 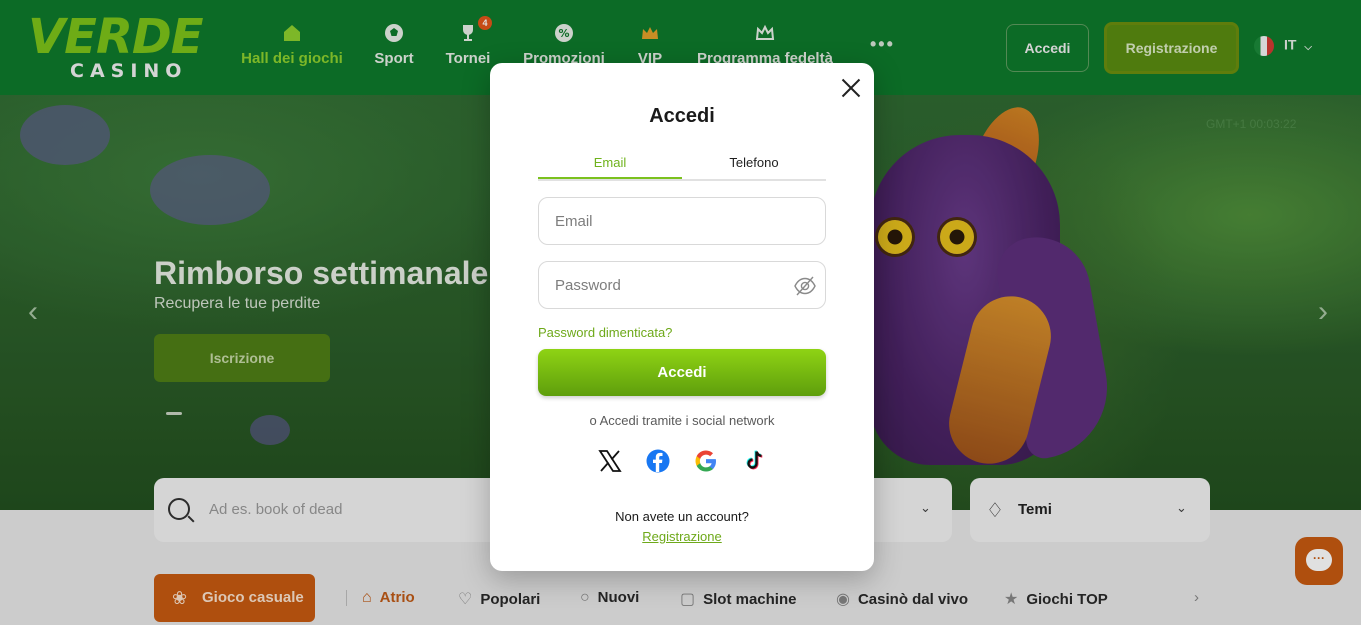 I want to click on tiktok-icon, so click(x=754, y=461).